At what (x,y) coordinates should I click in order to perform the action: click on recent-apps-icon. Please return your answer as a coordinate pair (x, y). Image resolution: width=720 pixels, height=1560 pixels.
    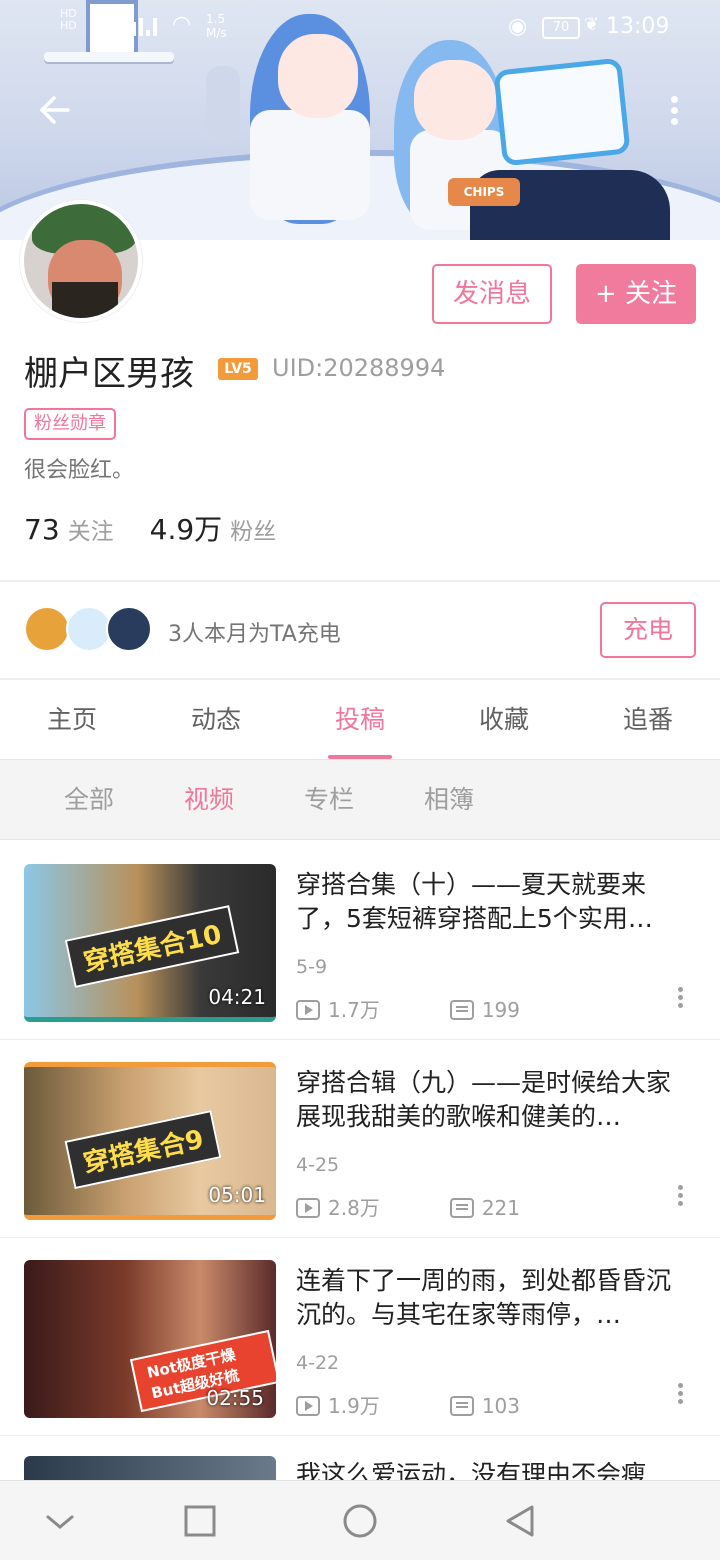
    Looking at the image, I should click on (200, 1521).